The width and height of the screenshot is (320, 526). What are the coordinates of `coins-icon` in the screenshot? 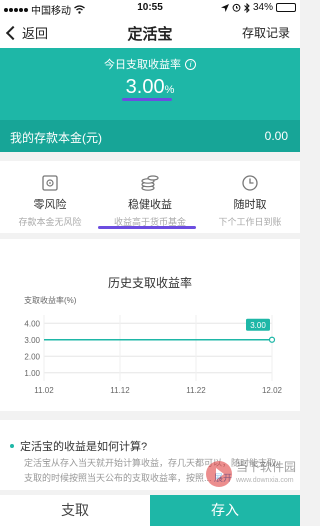 It's located at (150, 183).